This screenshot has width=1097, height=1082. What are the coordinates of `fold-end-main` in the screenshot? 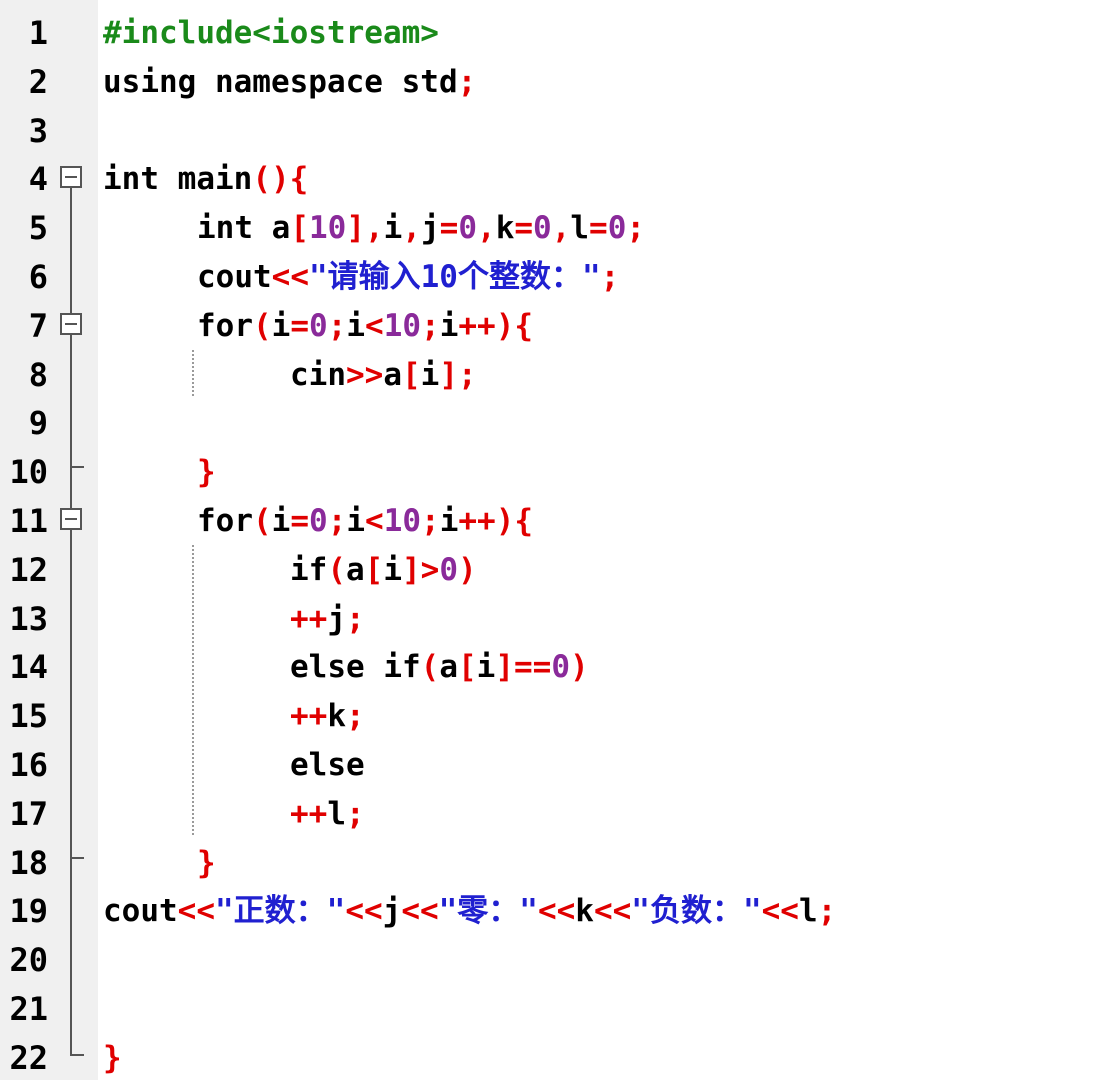 It's located at (77, 1055).